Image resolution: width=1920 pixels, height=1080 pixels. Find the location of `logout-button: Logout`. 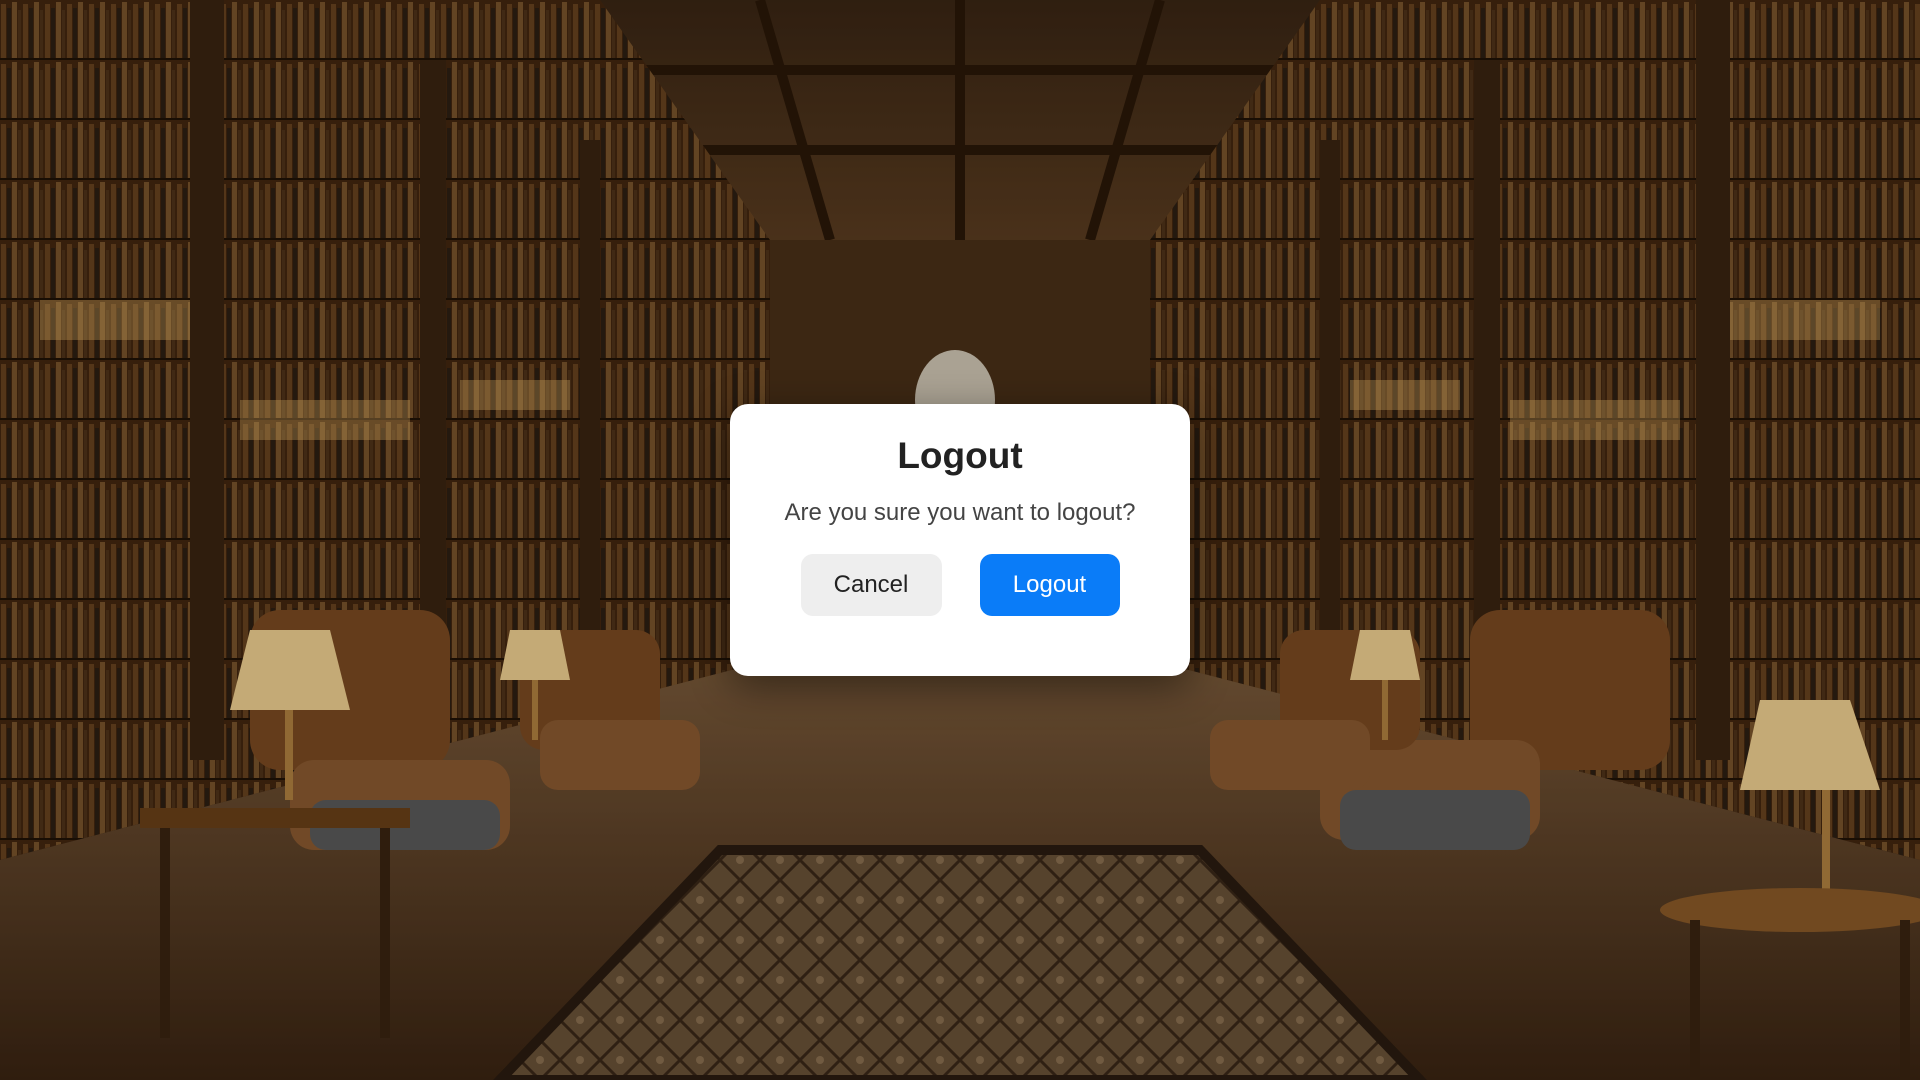

logout-button: Logout is located at coordinates (1049, 585).